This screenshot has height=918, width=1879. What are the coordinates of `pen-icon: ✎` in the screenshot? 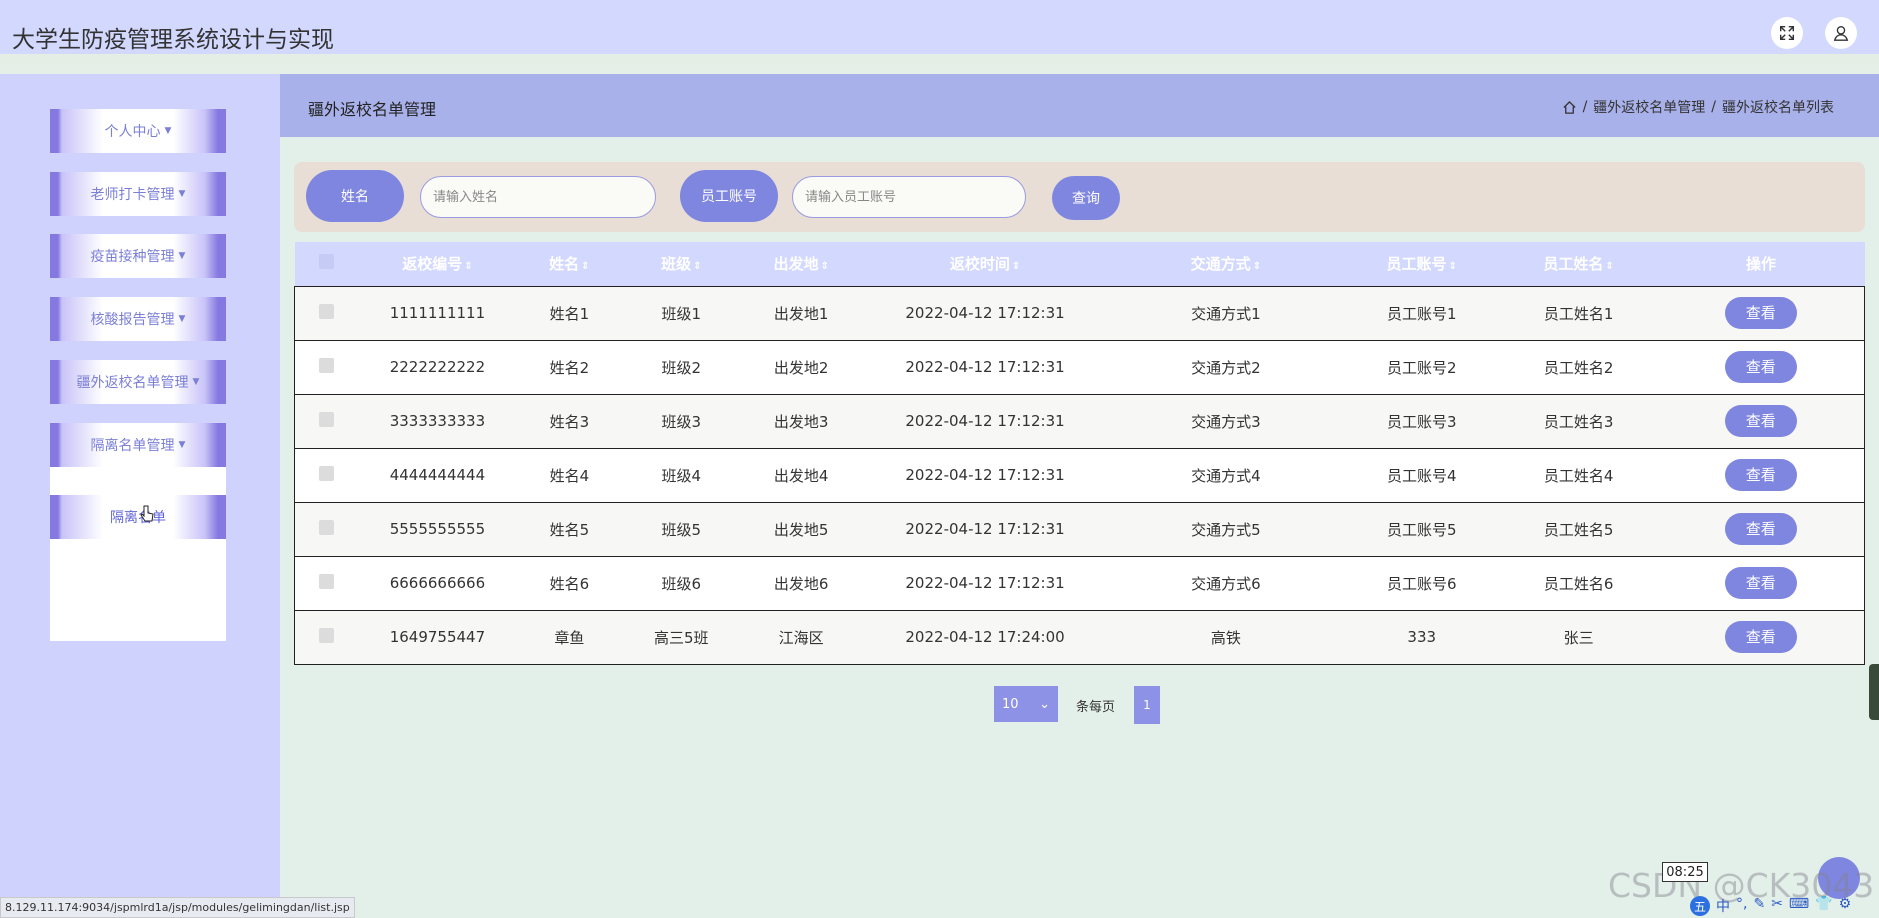 It's located at (1759, 906).